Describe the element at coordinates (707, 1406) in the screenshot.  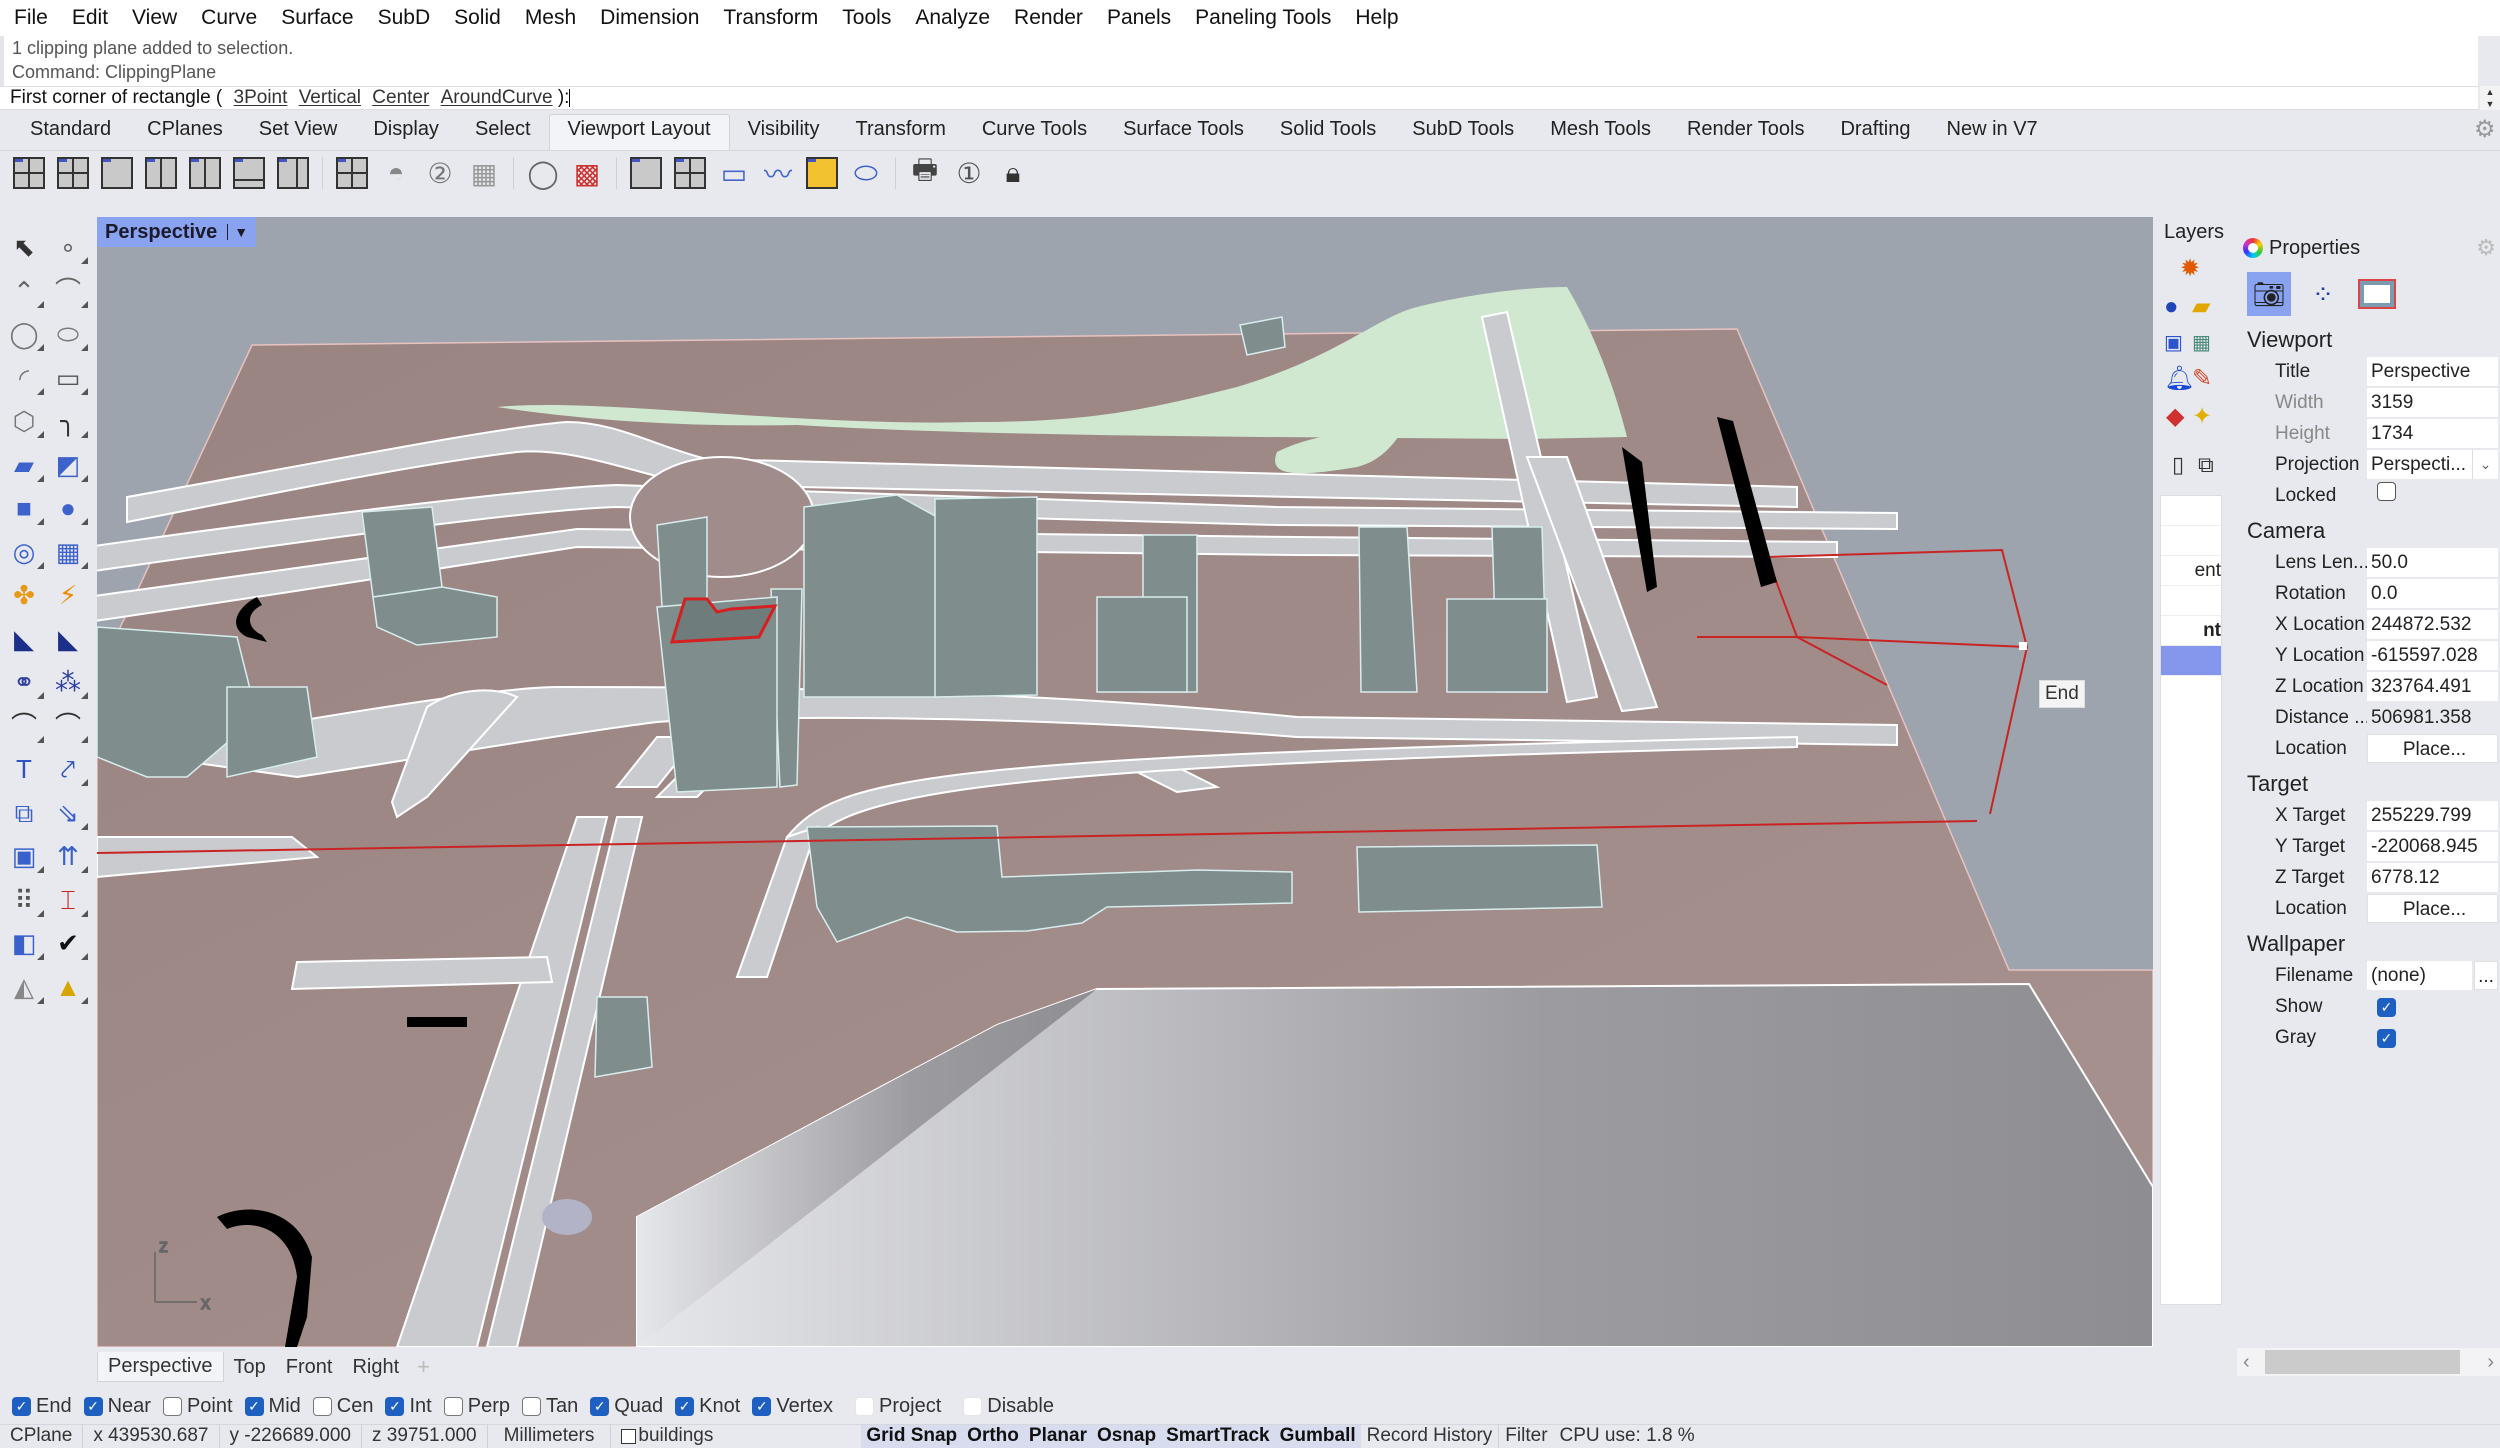
I see `osnap-knot: ✓ Knot` at that location.